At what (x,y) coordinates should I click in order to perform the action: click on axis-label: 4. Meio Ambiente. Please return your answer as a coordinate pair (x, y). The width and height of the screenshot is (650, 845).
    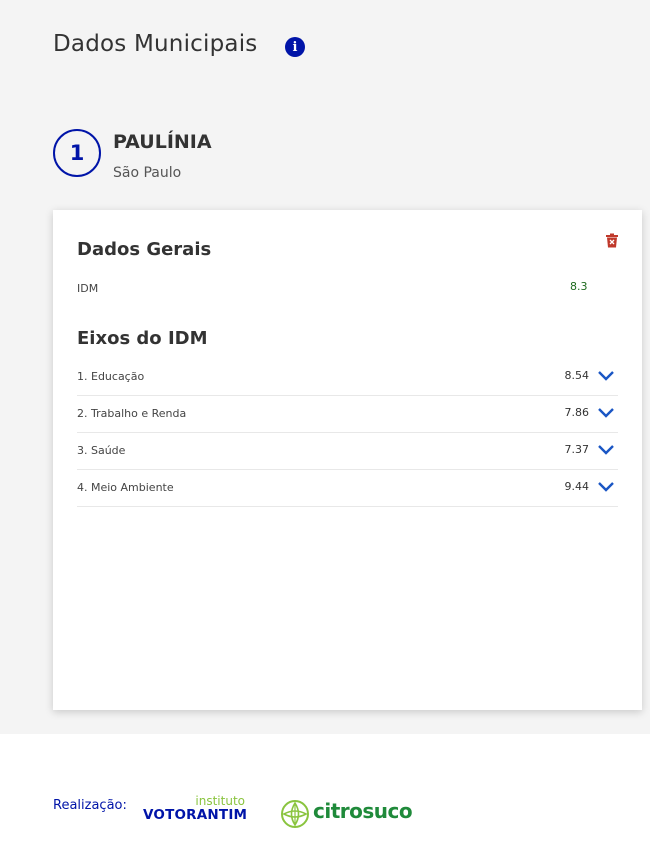
    Looking at the image, I should click on (125, 487).